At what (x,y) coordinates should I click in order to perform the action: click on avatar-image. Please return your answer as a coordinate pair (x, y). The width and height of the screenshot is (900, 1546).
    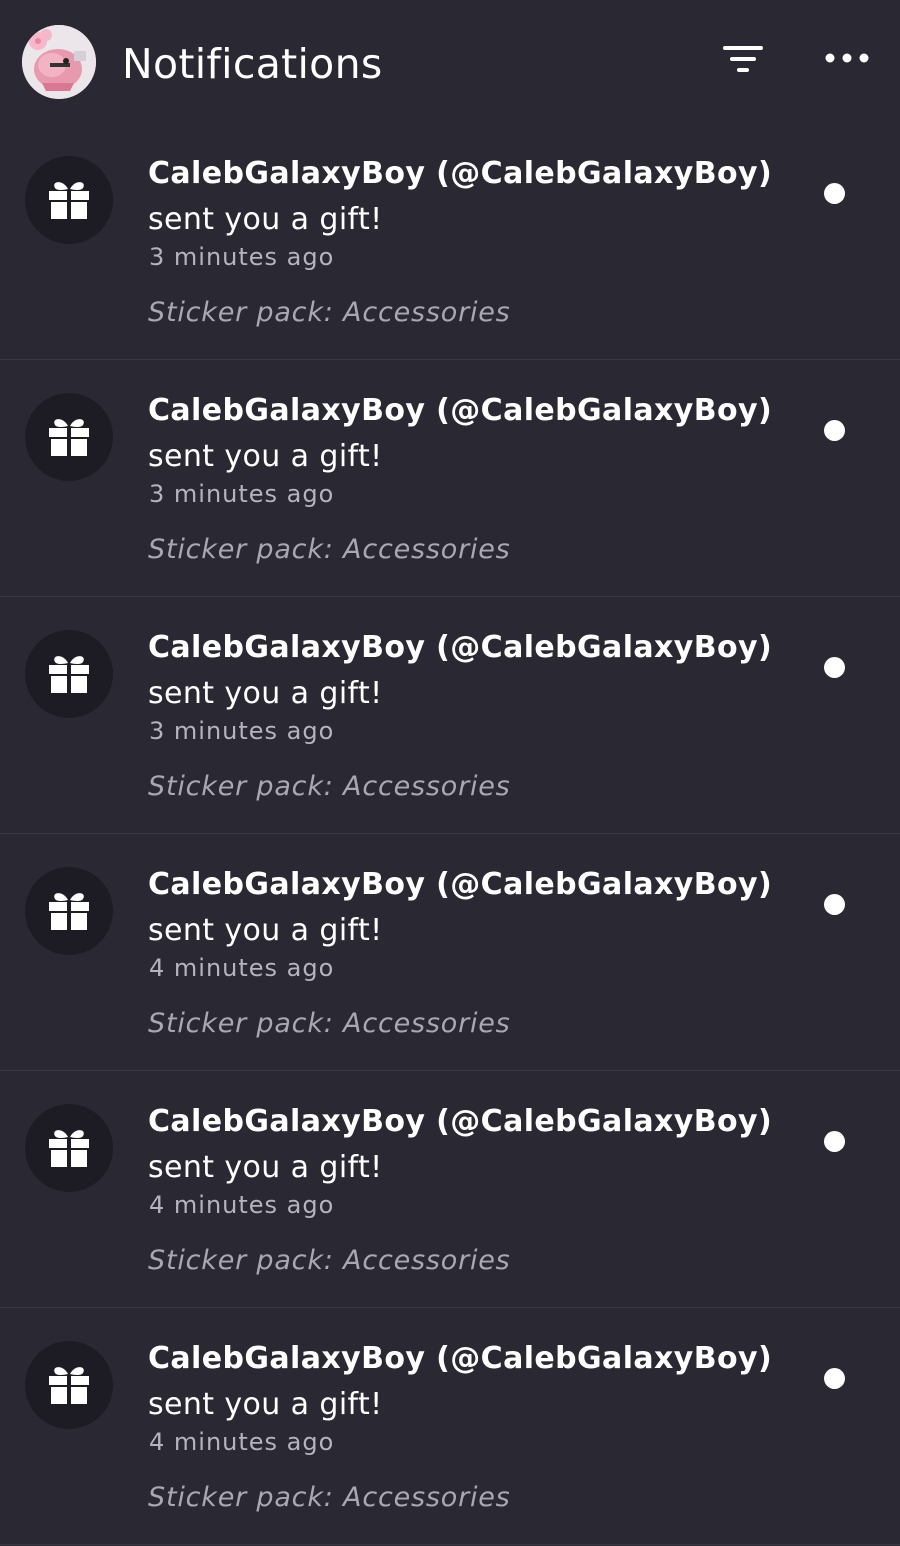
    Looking at the image, I should click on (59, 62).